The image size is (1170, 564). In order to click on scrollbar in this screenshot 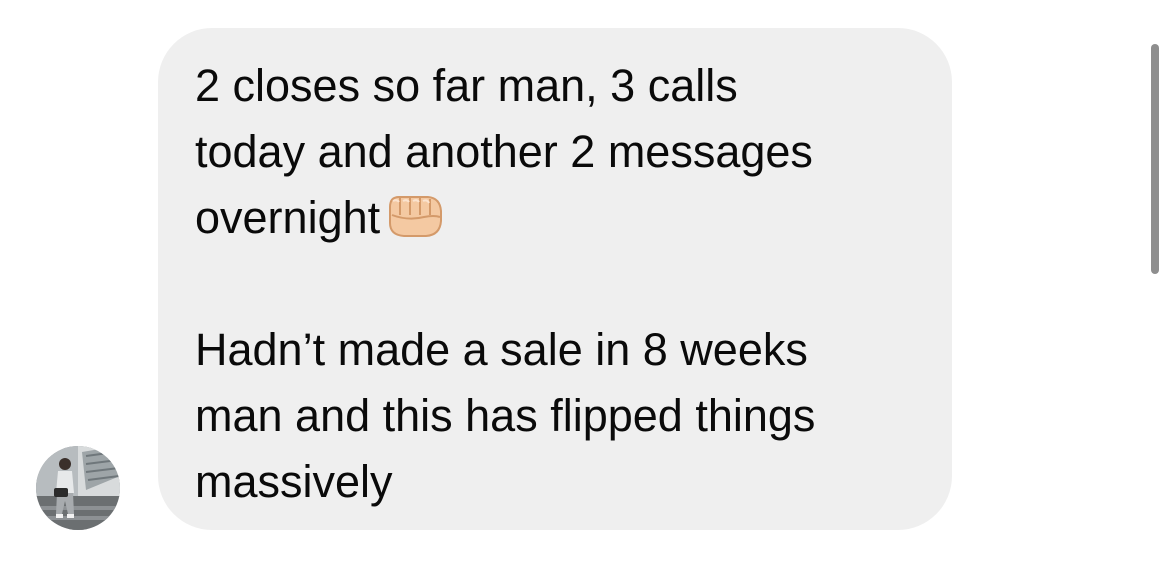, I will do `click(1155, 159)`.